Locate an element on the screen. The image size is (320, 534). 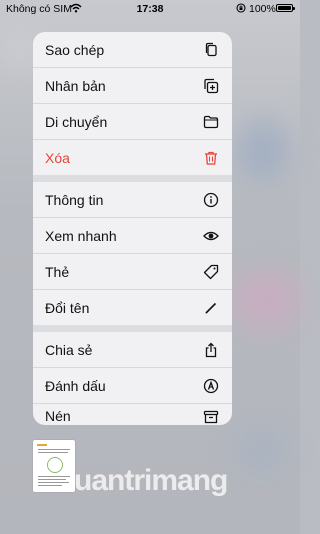
thumbnail-figure is located at coordinates (55, 465).